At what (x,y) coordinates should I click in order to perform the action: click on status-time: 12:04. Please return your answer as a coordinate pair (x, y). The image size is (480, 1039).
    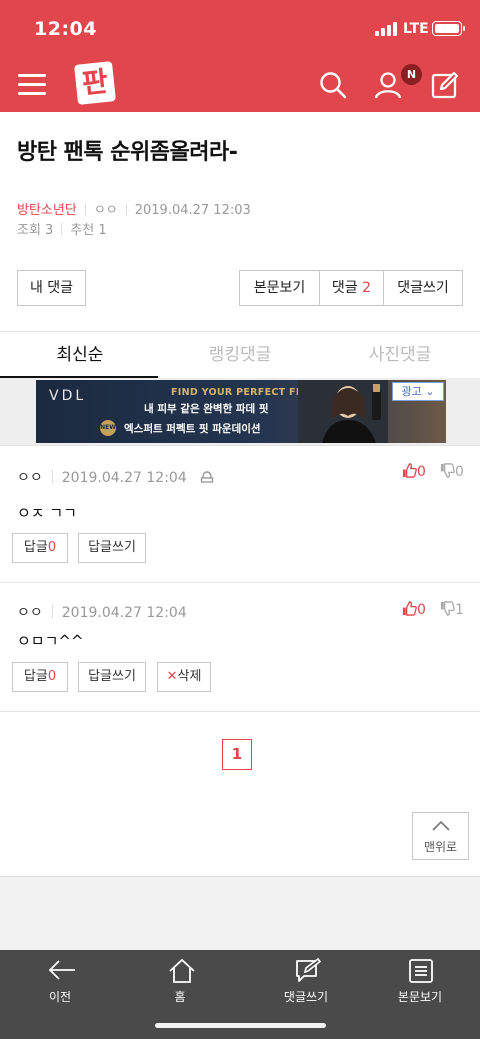
    Looking at the image, I should click on (65, 29).